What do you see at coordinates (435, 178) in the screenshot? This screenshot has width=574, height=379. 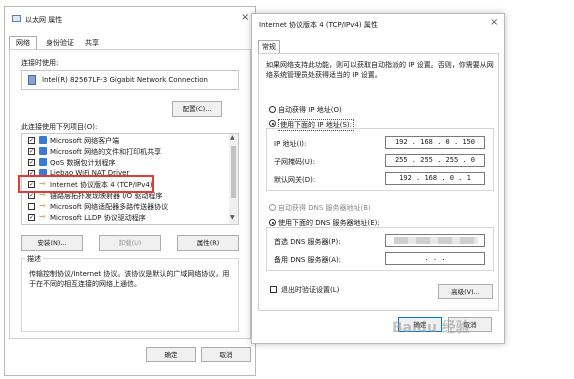 I see `gateway-field: 192 . 168 . 0 . 1` at bounding box center [435, 178].